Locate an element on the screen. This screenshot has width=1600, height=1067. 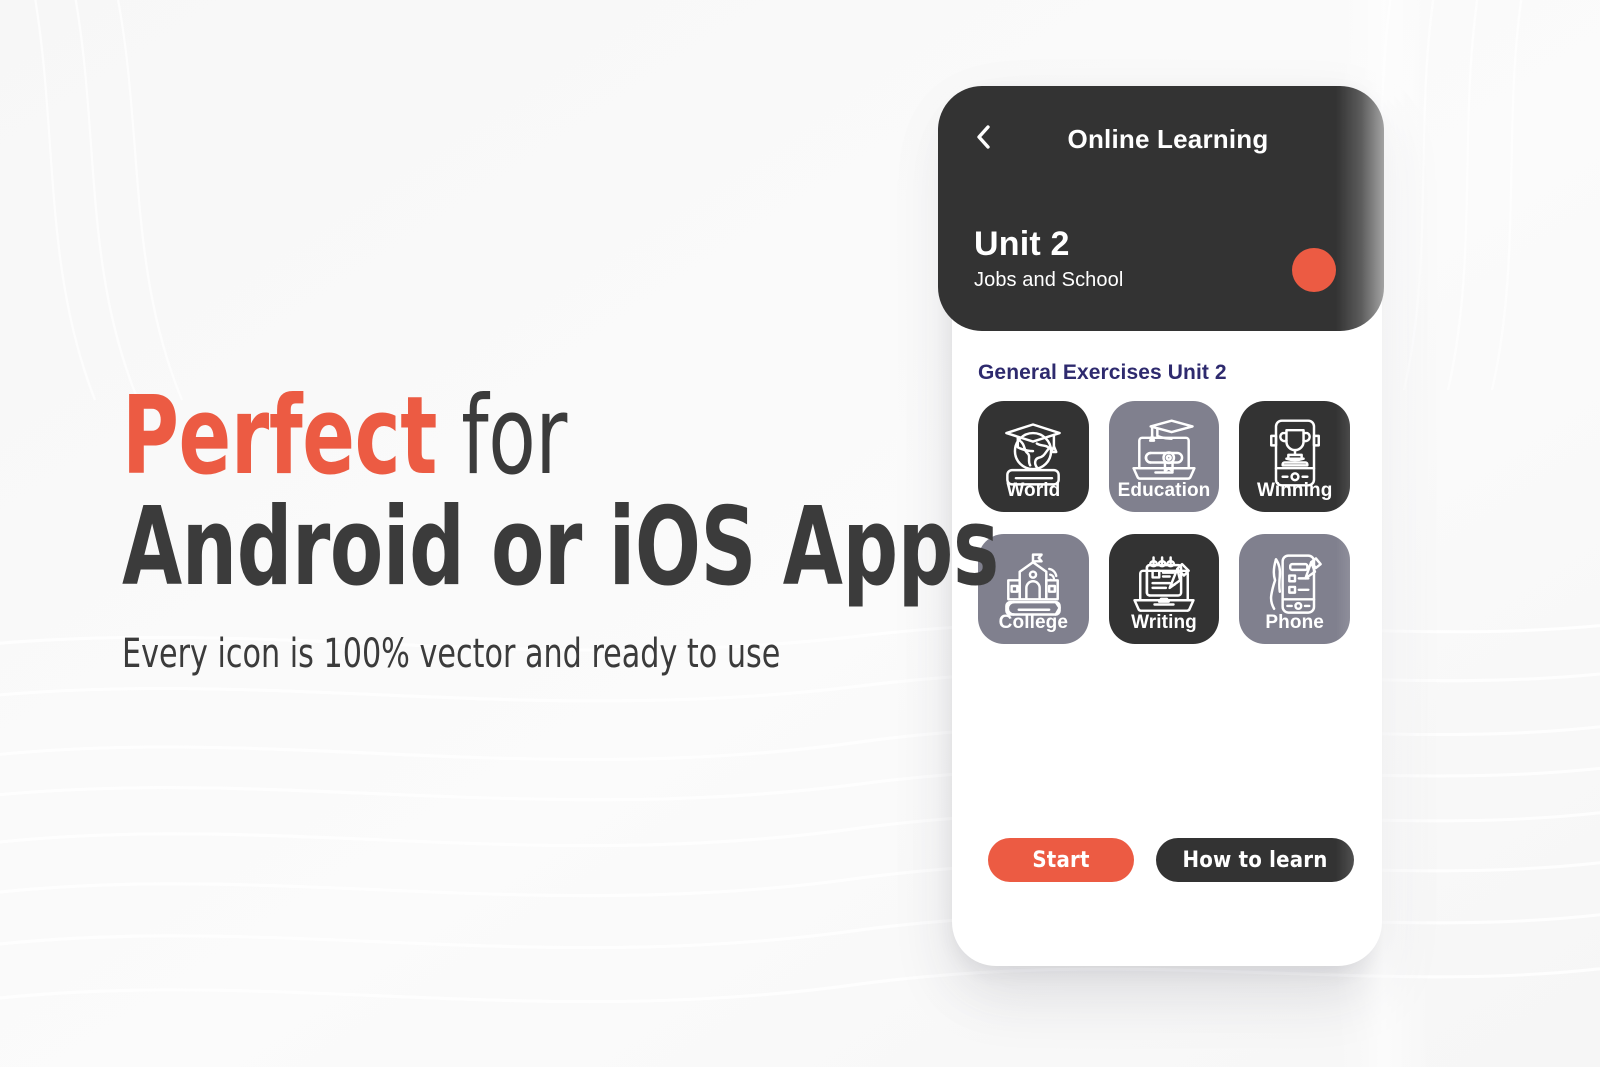
headline-rest: for is located at coordinates (502, 436).